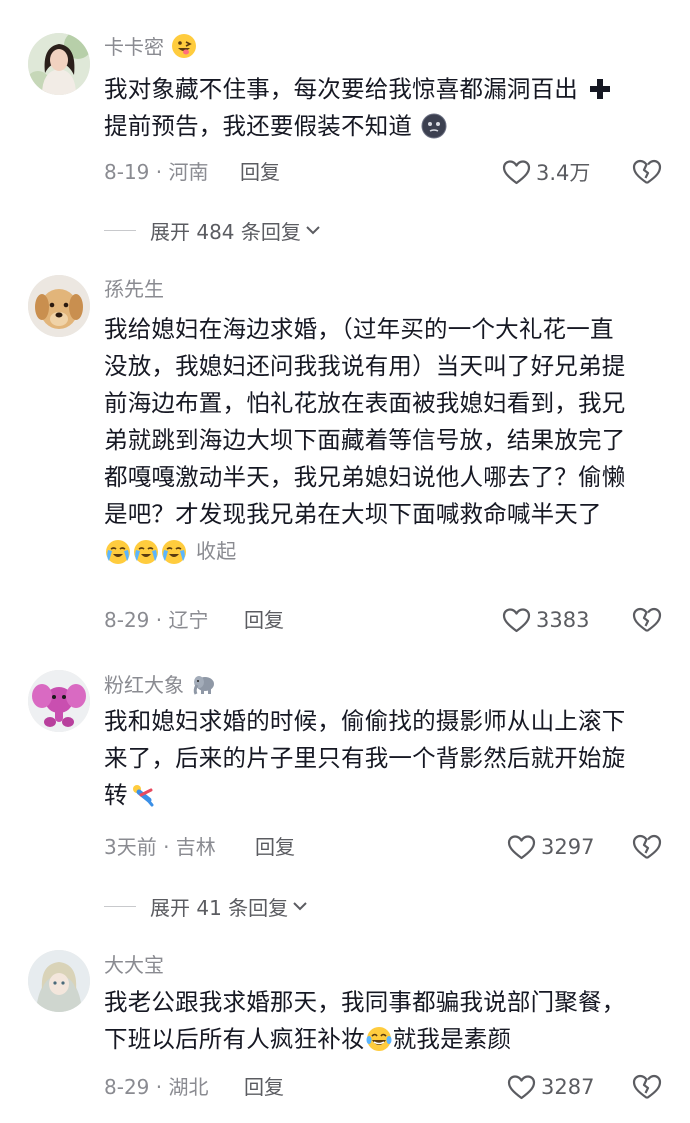 This screenshot has width=690, height=1123. I want to click on expand-replies-button: 展开 484 条回复, so click(212, 230).